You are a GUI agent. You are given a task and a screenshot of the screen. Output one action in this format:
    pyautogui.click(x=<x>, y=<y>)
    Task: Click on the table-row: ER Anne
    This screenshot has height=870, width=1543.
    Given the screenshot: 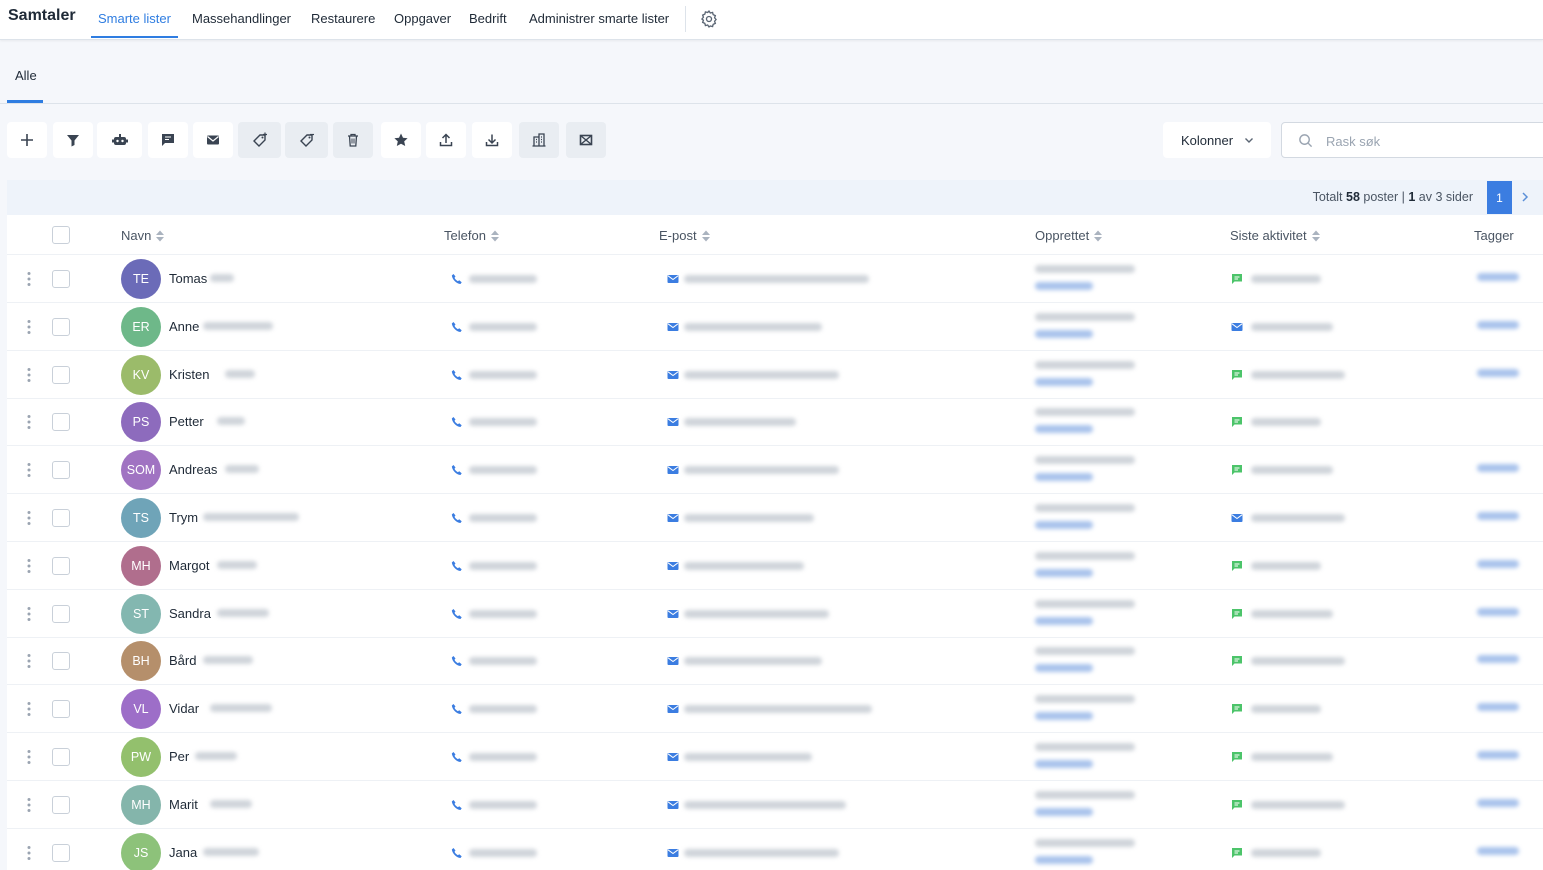 What is the action you would take?
    pyautogui.click(x=775, y=327)
    